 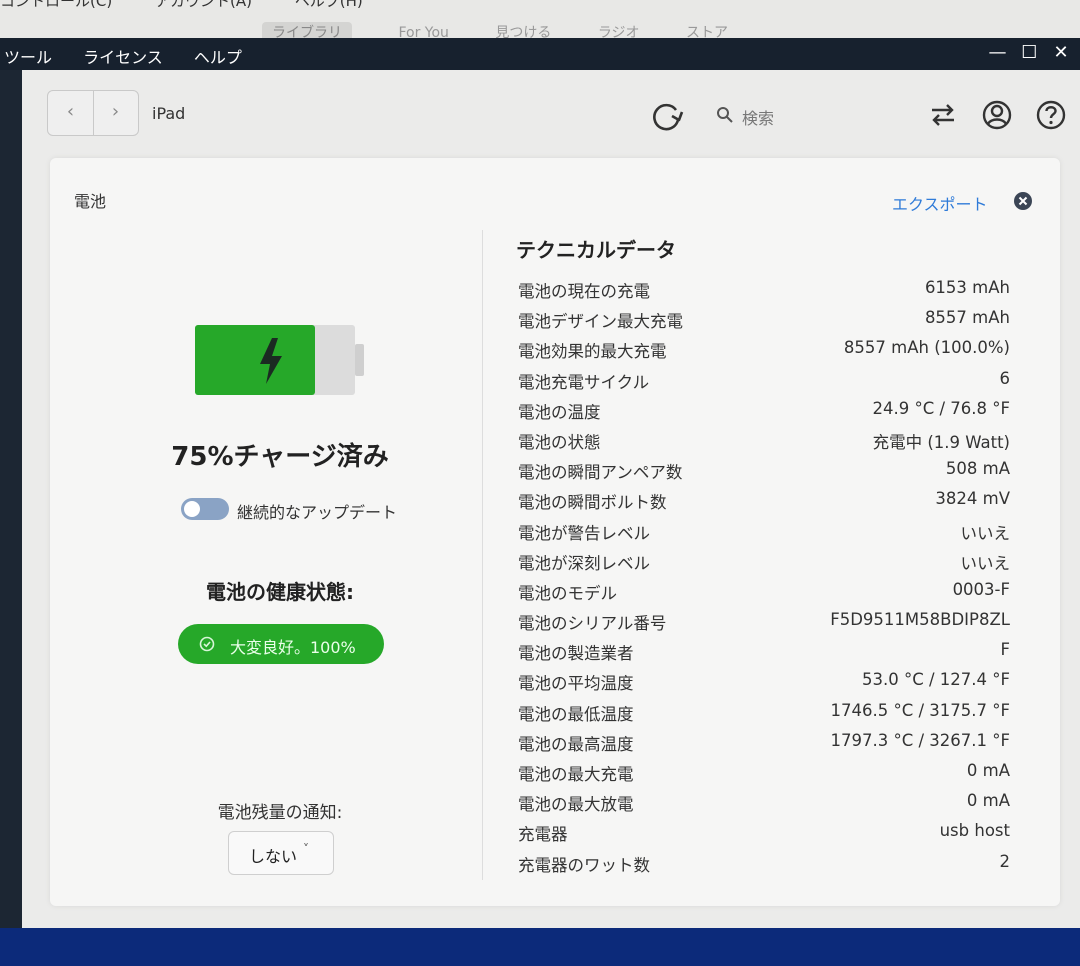 What do you see at coordinates (758, 118) in the screenshot?
I see `search-placeholder: 検索` at bounding box center [758, 118].